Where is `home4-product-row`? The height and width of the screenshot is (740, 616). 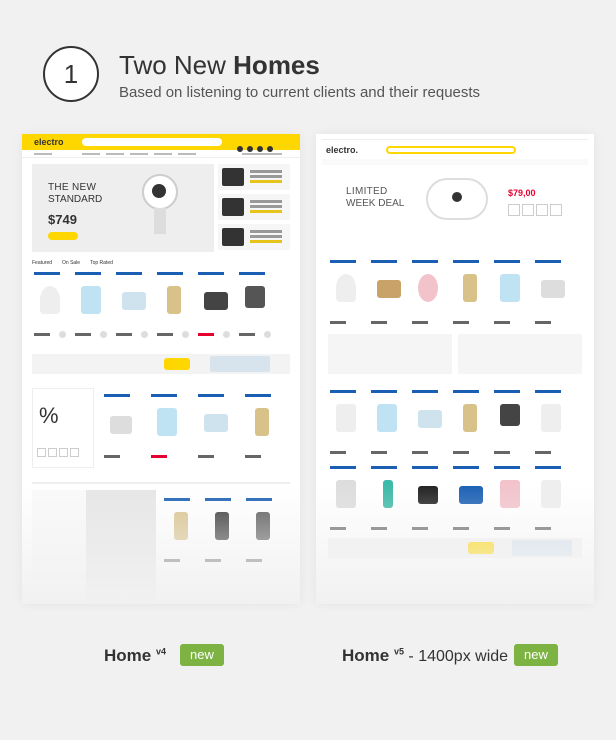 home4-product-row is located at coordinates (155, 306).